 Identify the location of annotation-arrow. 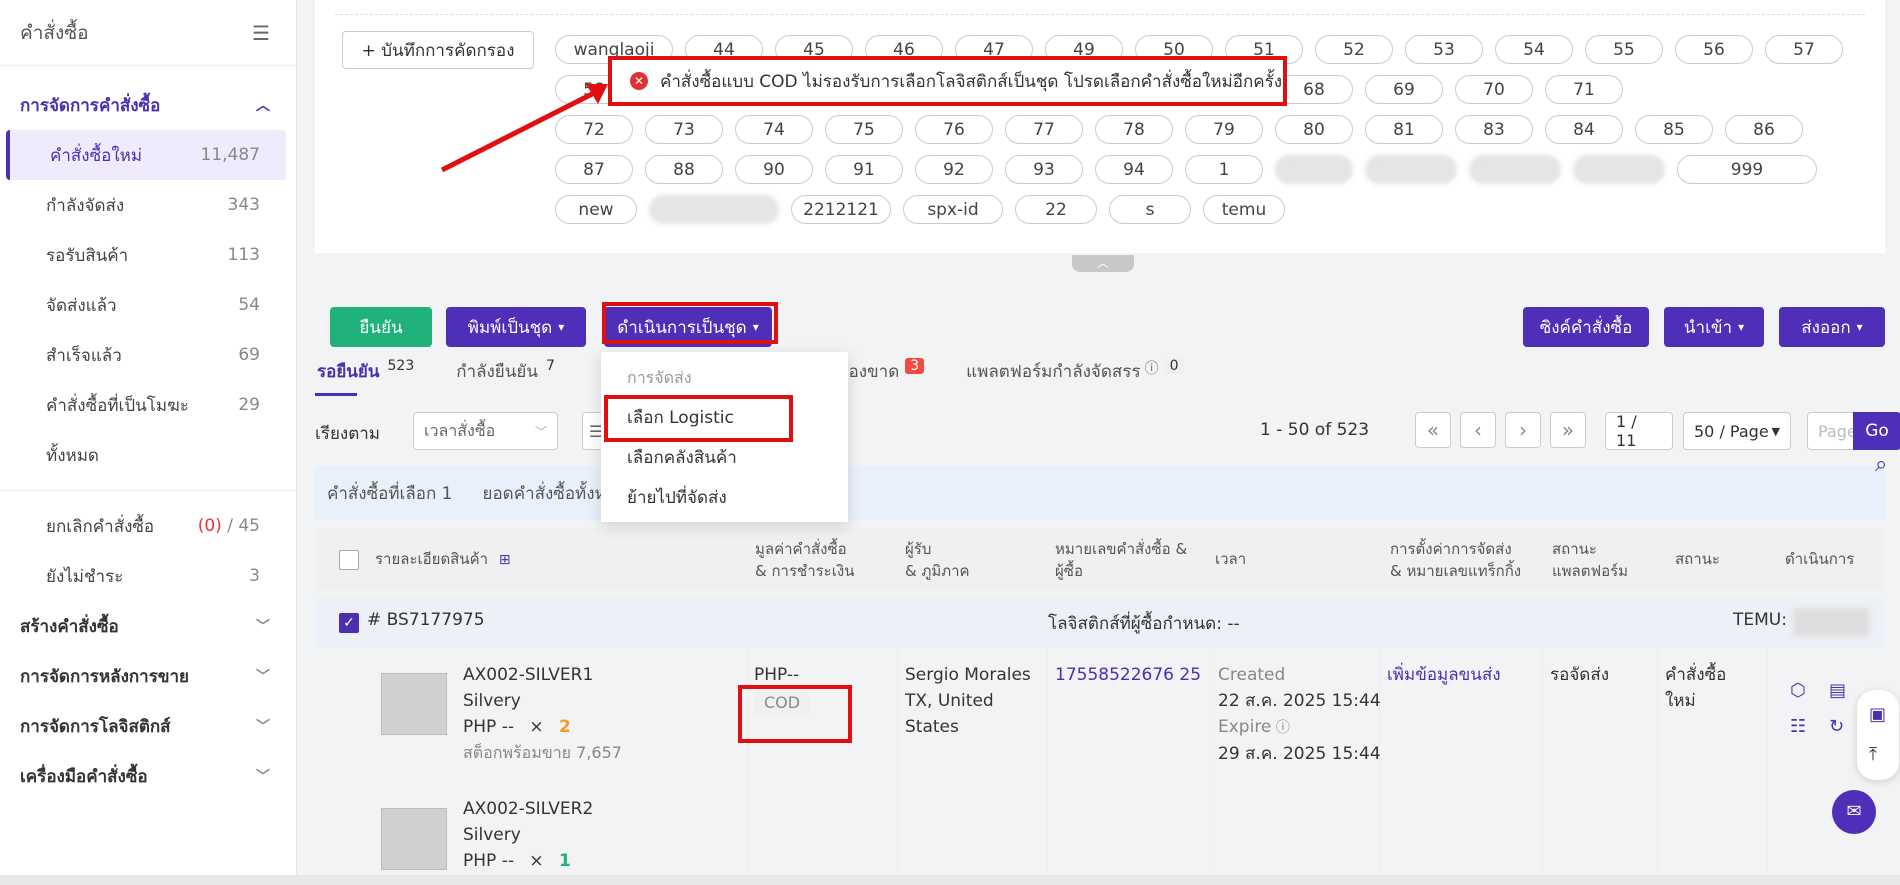
(524, 128).